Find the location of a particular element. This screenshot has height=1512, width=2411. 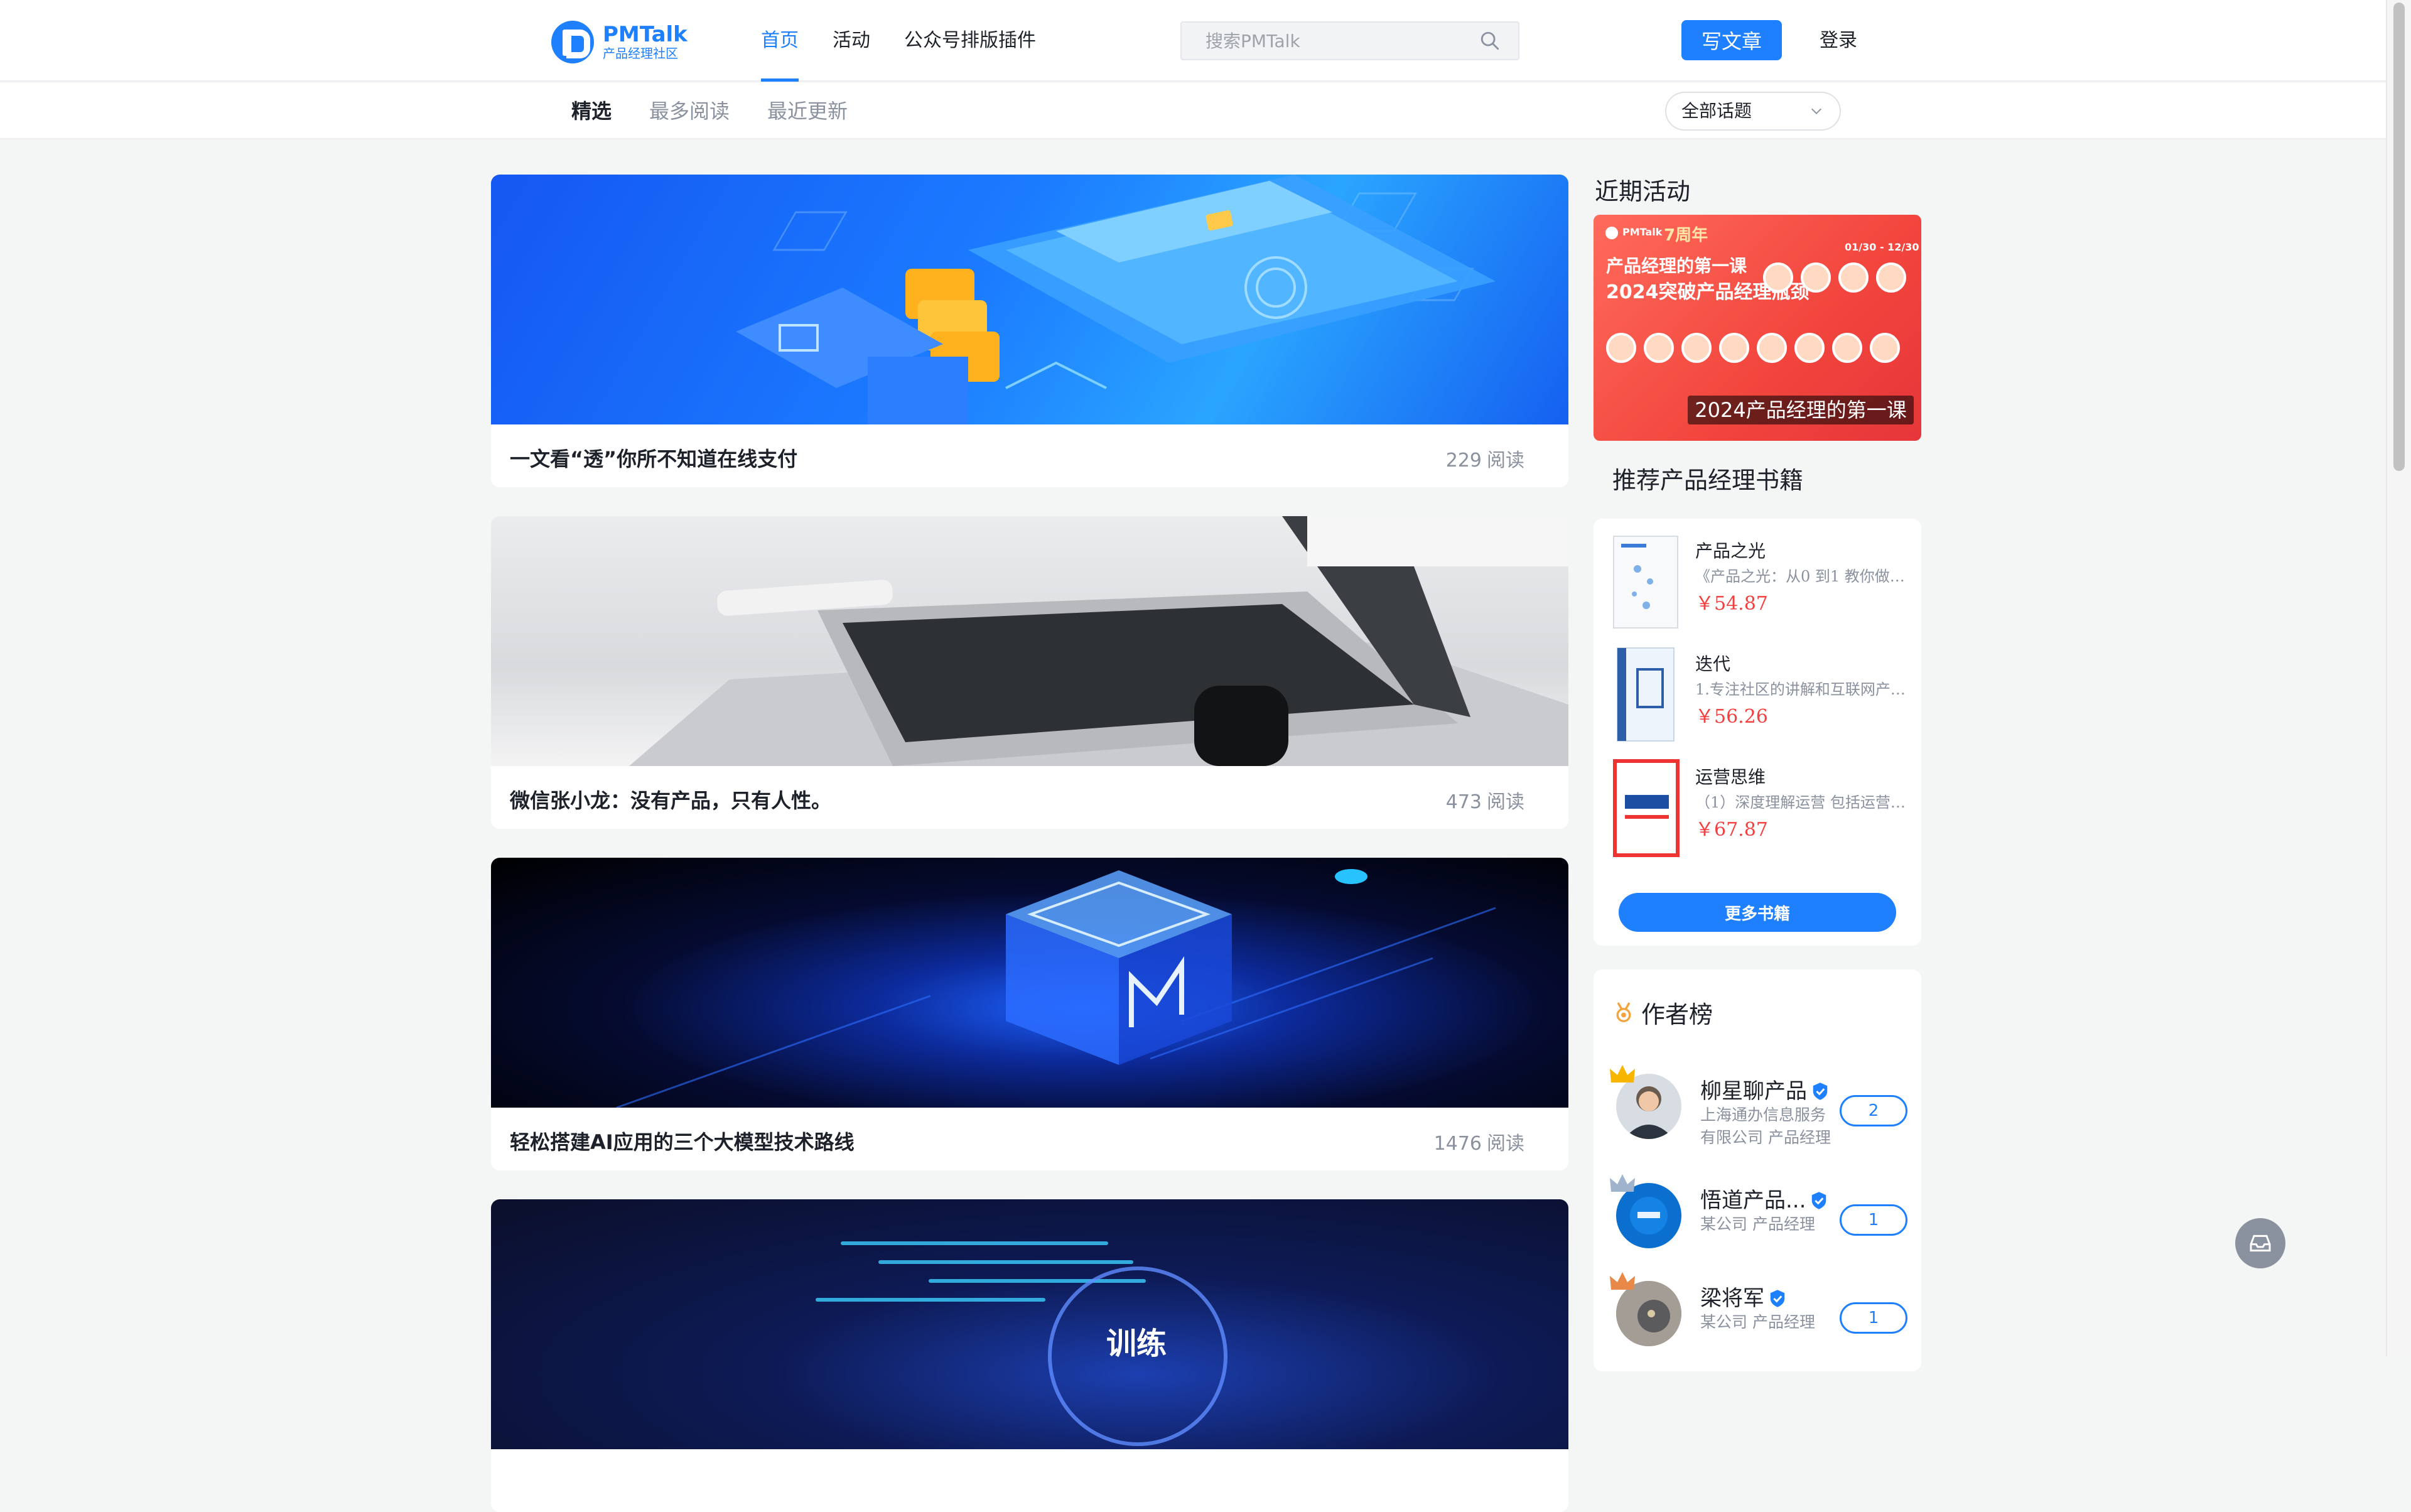

book-item: 迭代 1.专注社区的讲解和互联网产品运营 ￥56.26 is located at coordinates (1757, 691).